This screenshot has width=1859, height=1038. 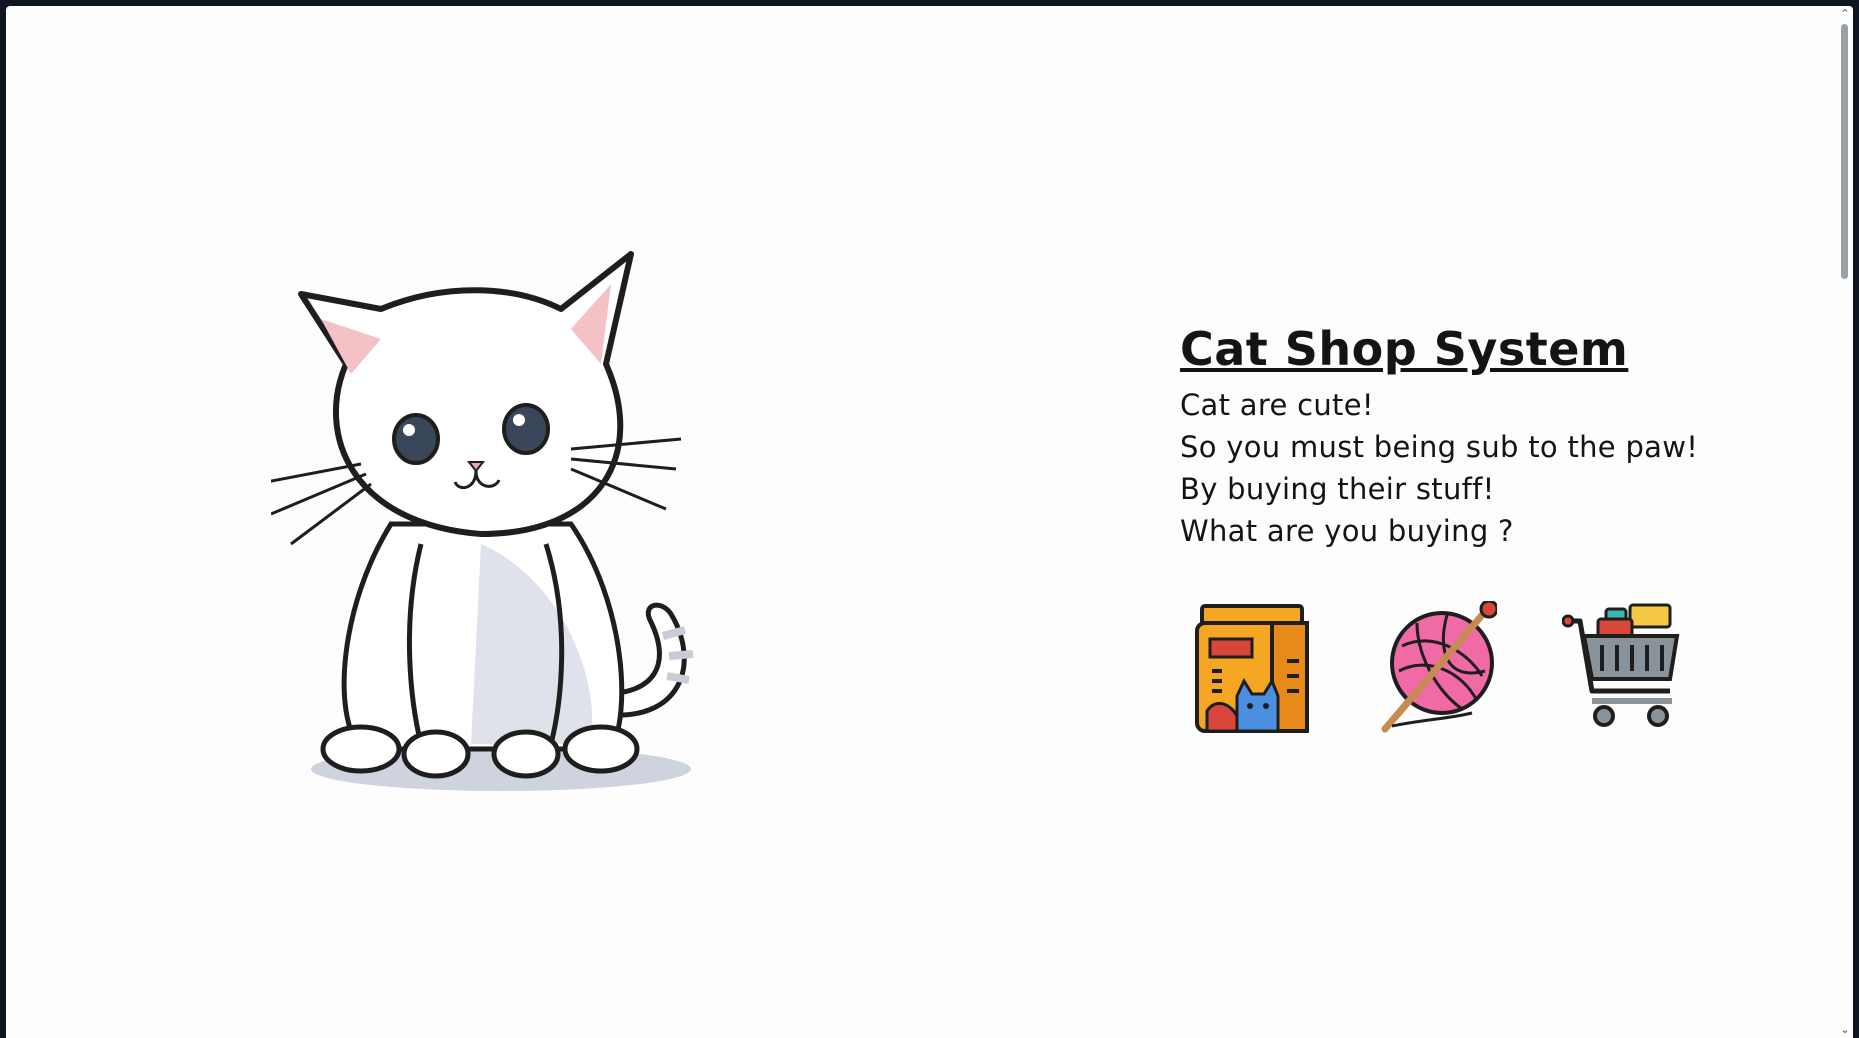 I want to click on scroll-up-arrow-icon: ⌃, so click(x=1845, y=14).